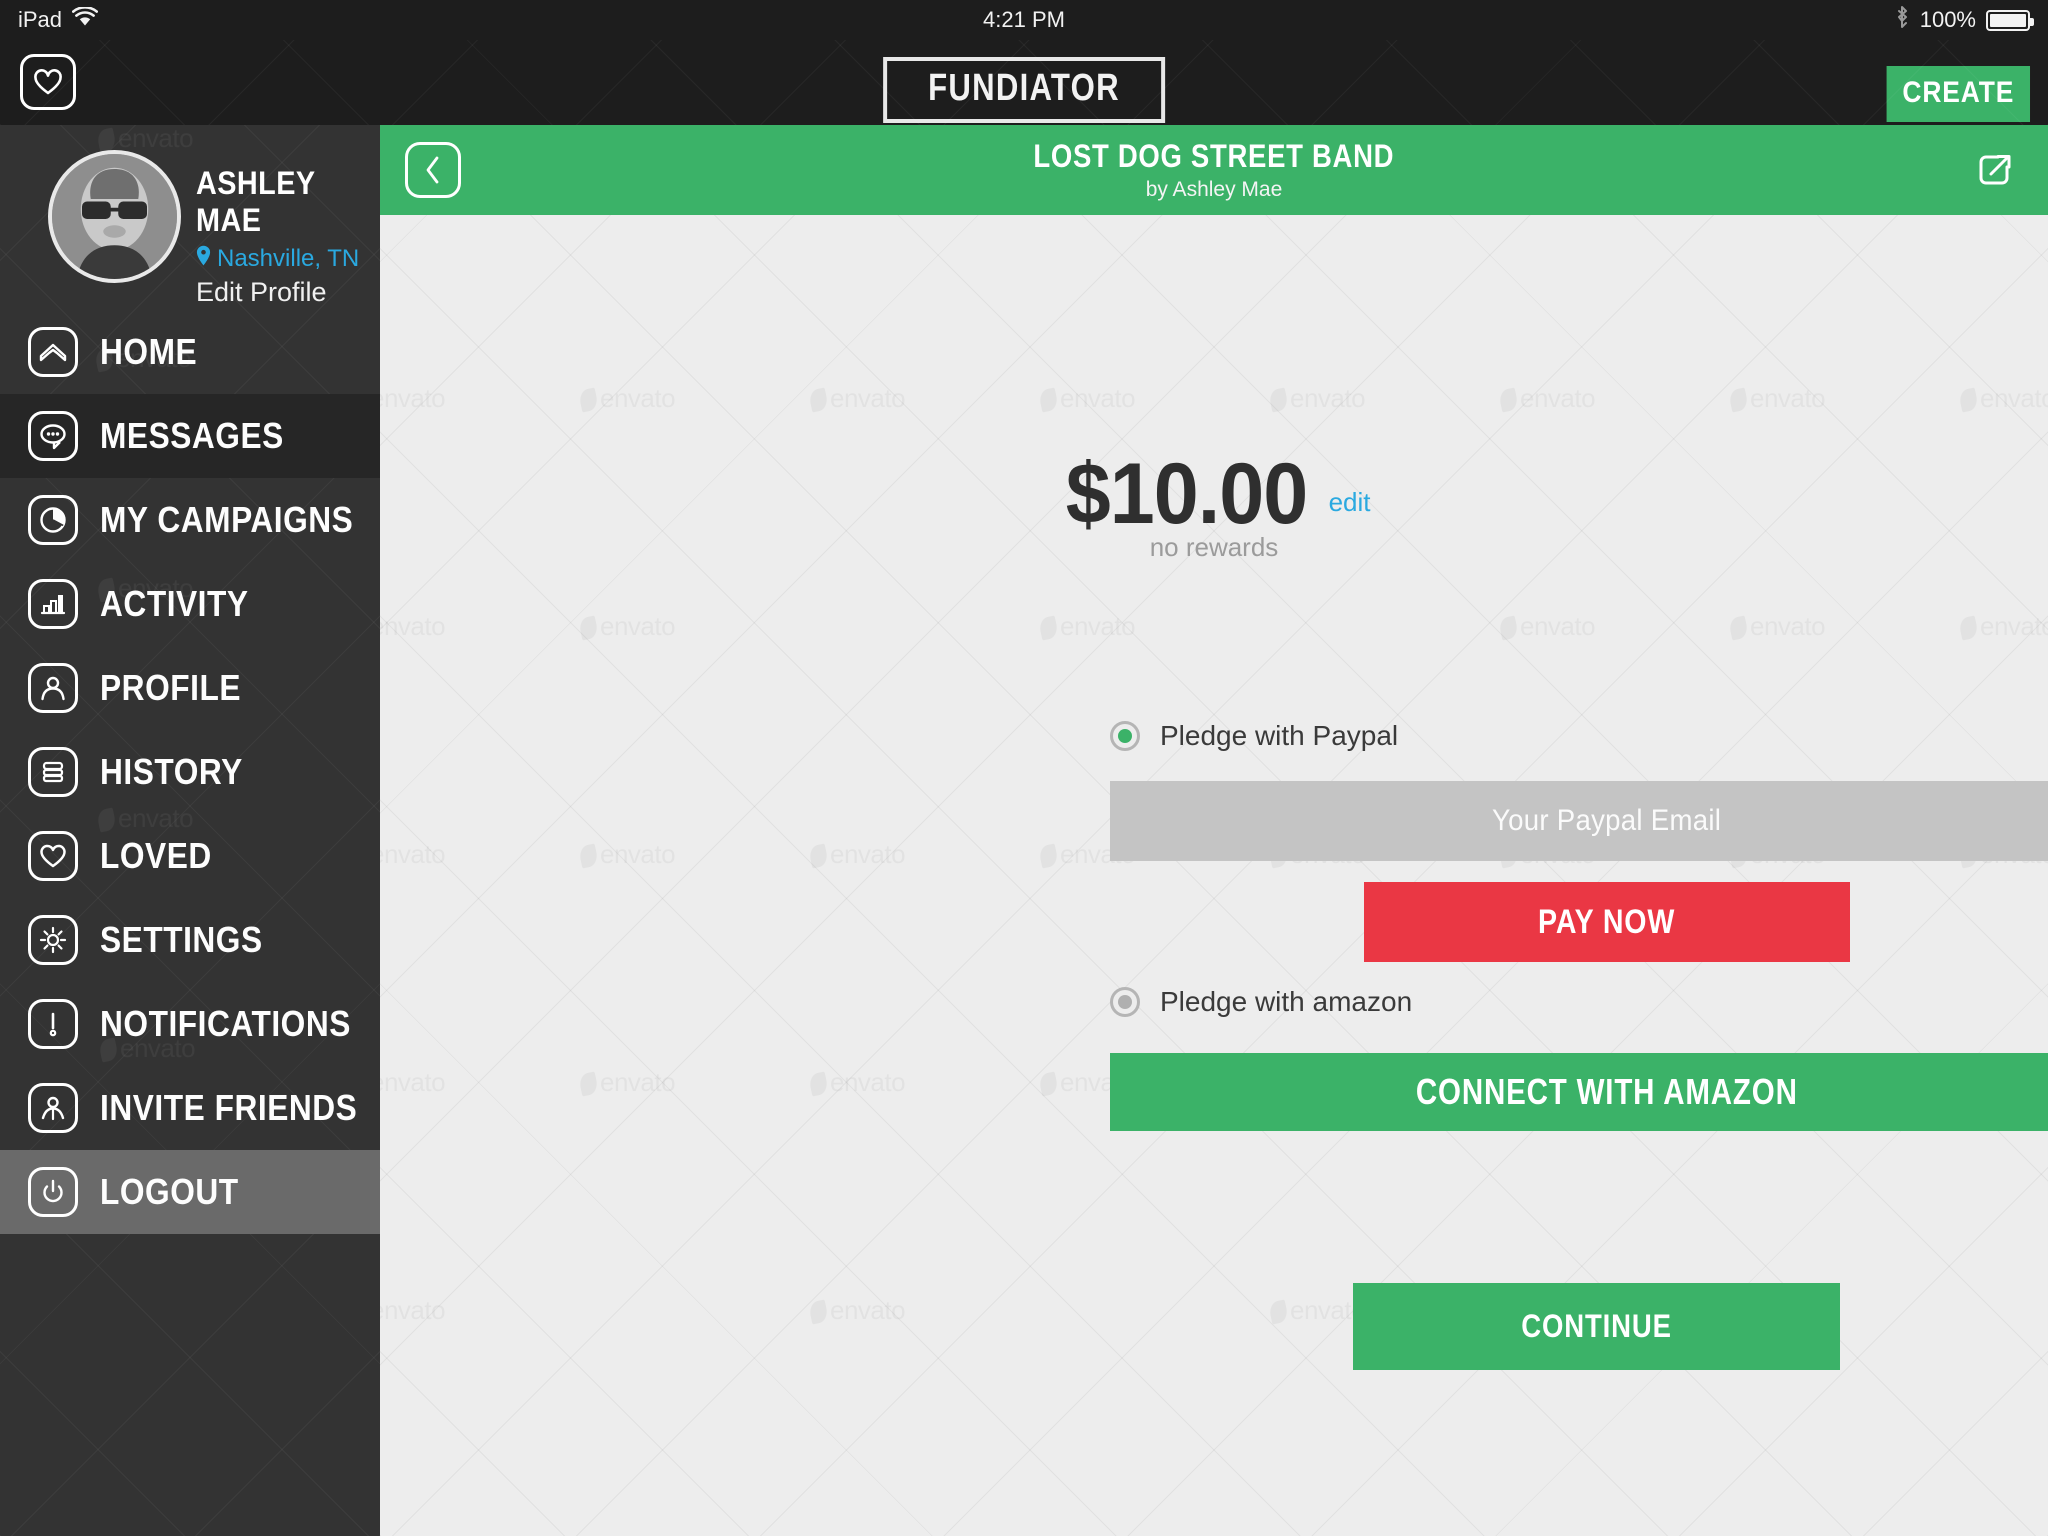  Describe the element at coordinates (156, 855) in the screenshot. I see `sidebar-item-label: LOVED` at that location.